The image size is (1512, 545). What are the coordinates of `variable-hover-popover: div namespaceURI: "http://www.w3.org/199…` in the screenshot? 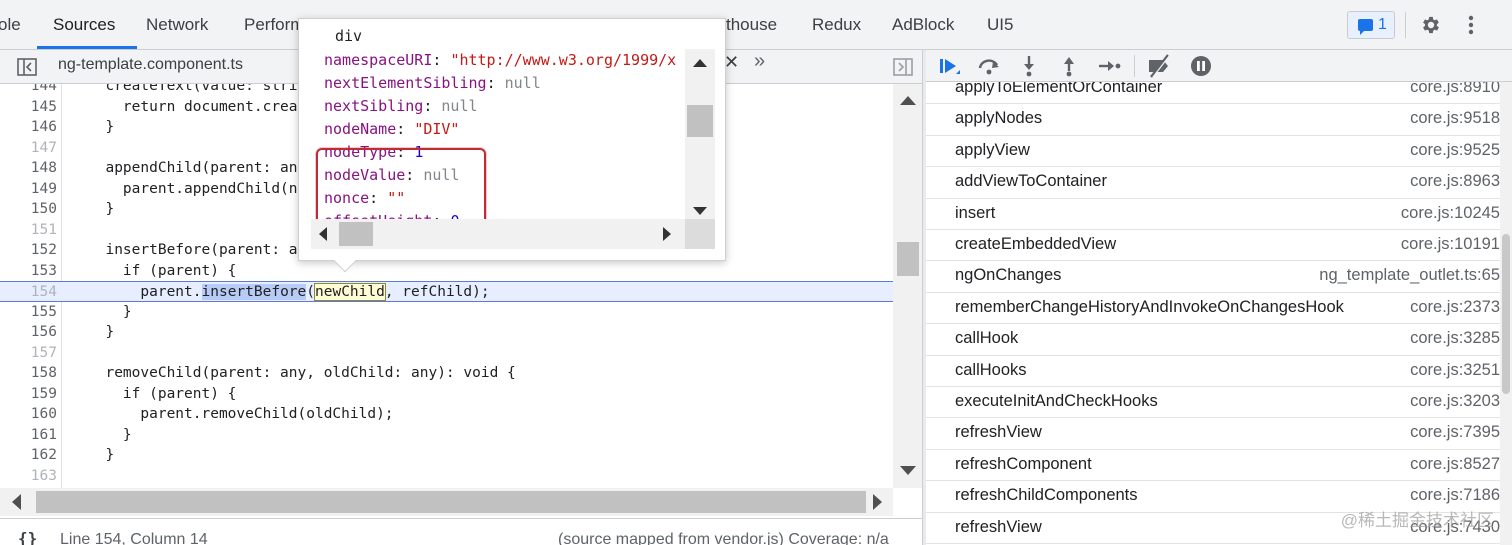 It's located at (512, 145).